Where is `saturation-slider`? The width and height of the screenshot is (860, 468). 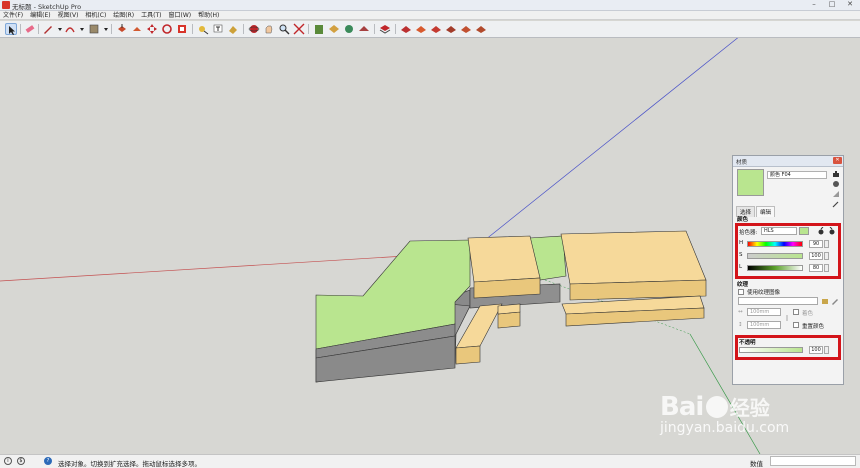 saturation-slider is located at coordinates (775, 256).